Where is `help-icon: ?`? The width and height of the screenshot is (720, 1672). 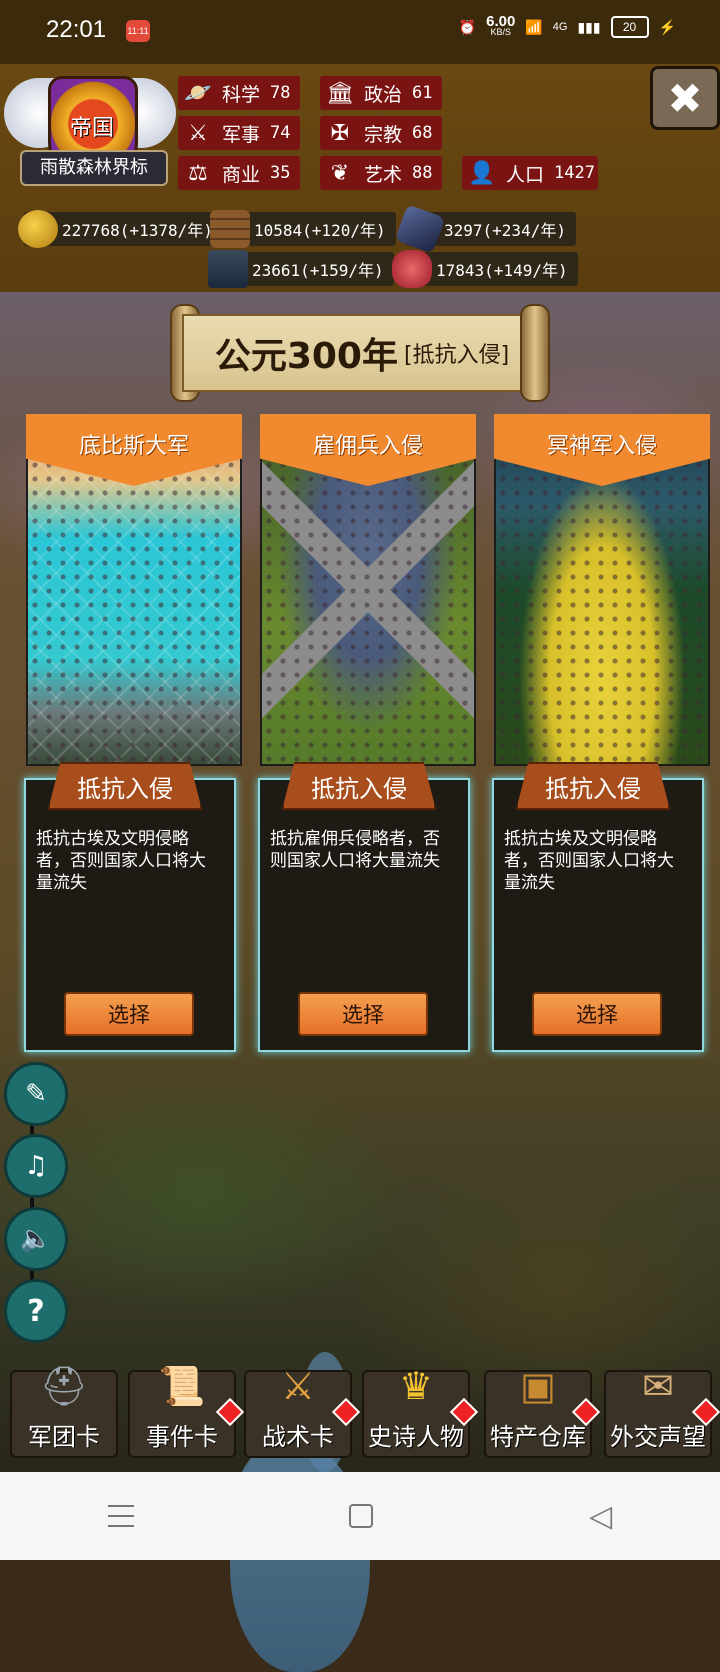
help-icon: ? is located at coordinates (36, 1311).